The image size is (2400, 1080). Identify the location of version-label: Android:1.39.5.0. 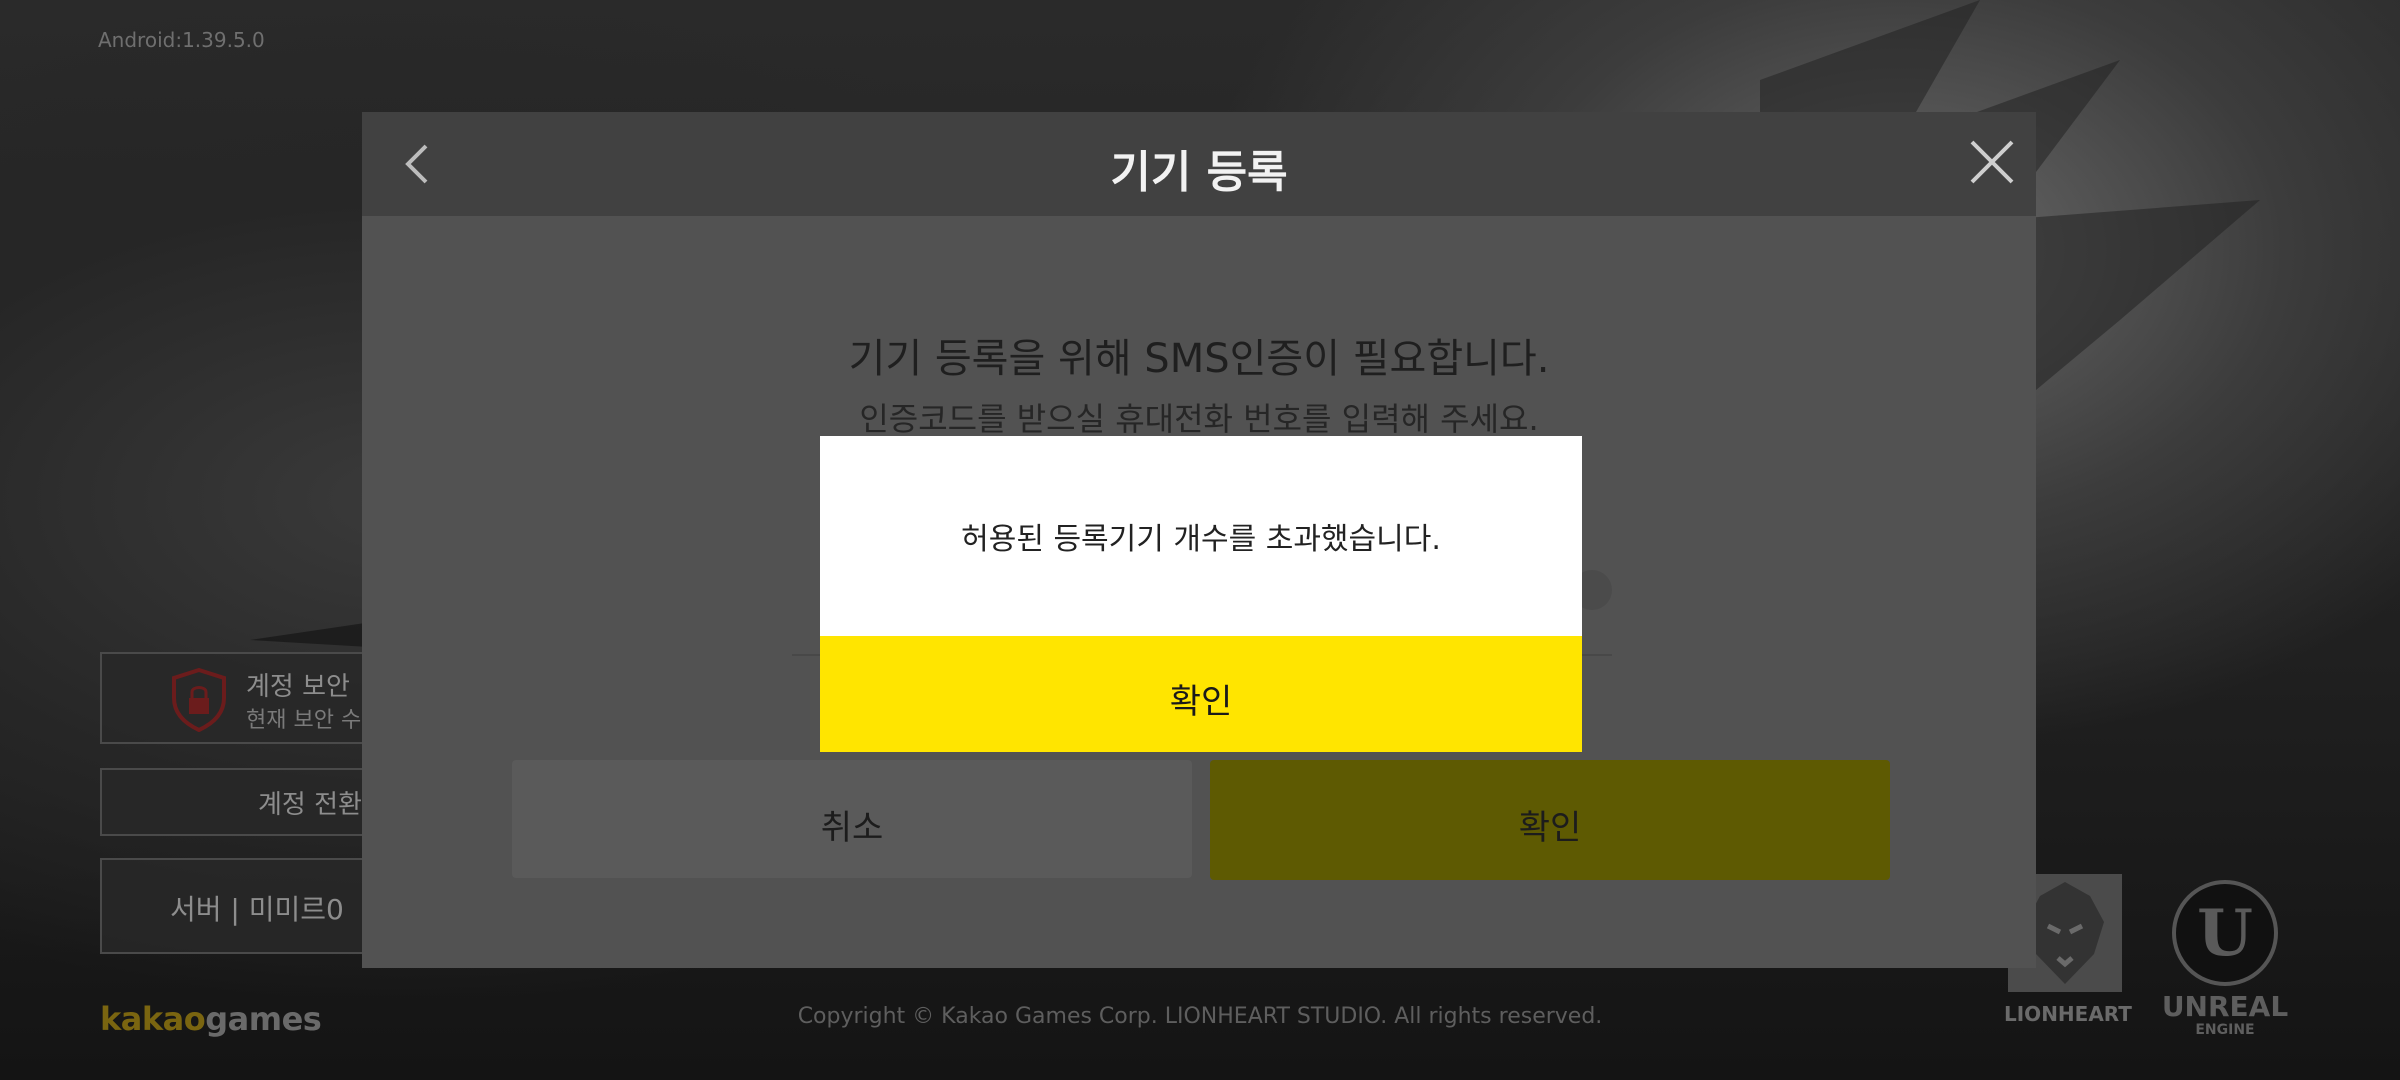
(181, 40).